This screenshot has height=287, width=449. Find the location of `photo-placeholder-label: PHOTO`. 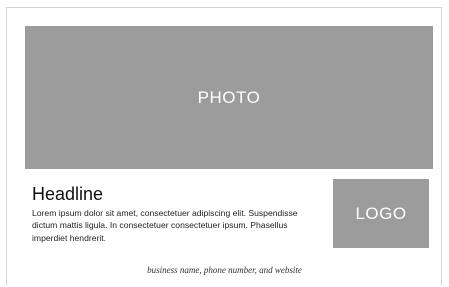

photo-placeholder-label: PHOTO is located at coordinates (229, 97).